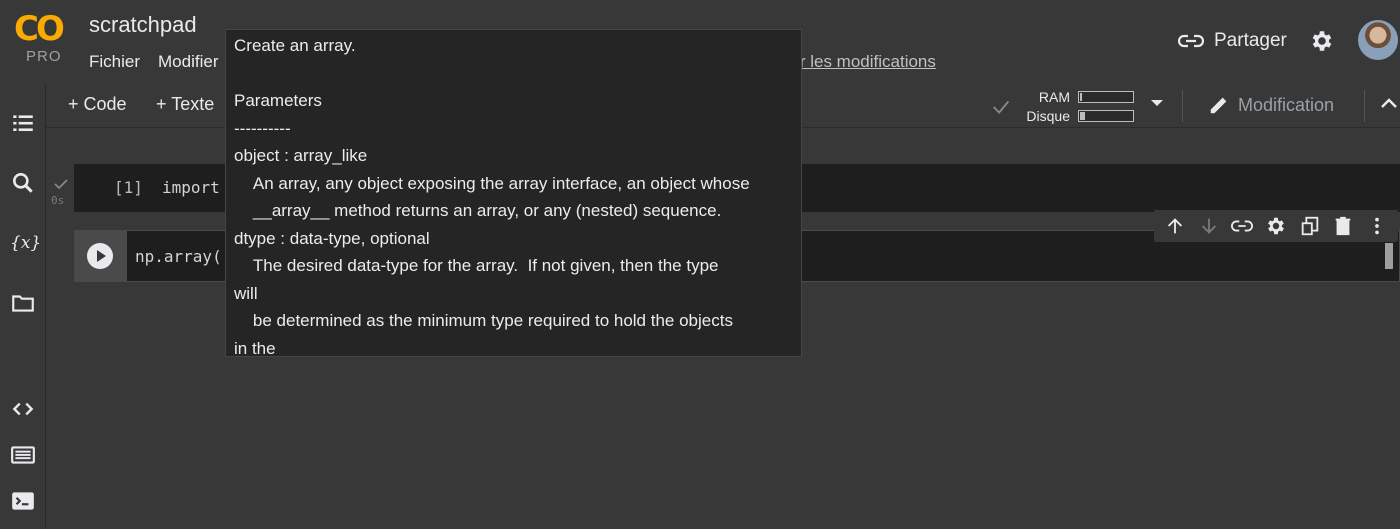 Image resolution: width=1400 pixels, height=529 pixels. What do you see at coordinates (1389, 256) in the screenshot?
I see `editor-scrollbar` at bounding box center [1389, 256].